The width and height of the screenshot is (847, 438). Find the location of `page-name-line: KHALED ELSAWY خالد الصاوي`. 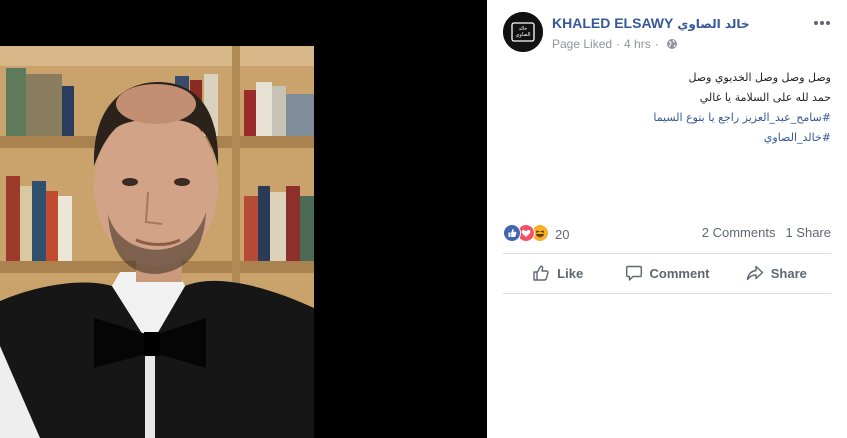

page-name-line: KHALED ELSAWY خالد الصاوي is located at coordinates (651, 23).